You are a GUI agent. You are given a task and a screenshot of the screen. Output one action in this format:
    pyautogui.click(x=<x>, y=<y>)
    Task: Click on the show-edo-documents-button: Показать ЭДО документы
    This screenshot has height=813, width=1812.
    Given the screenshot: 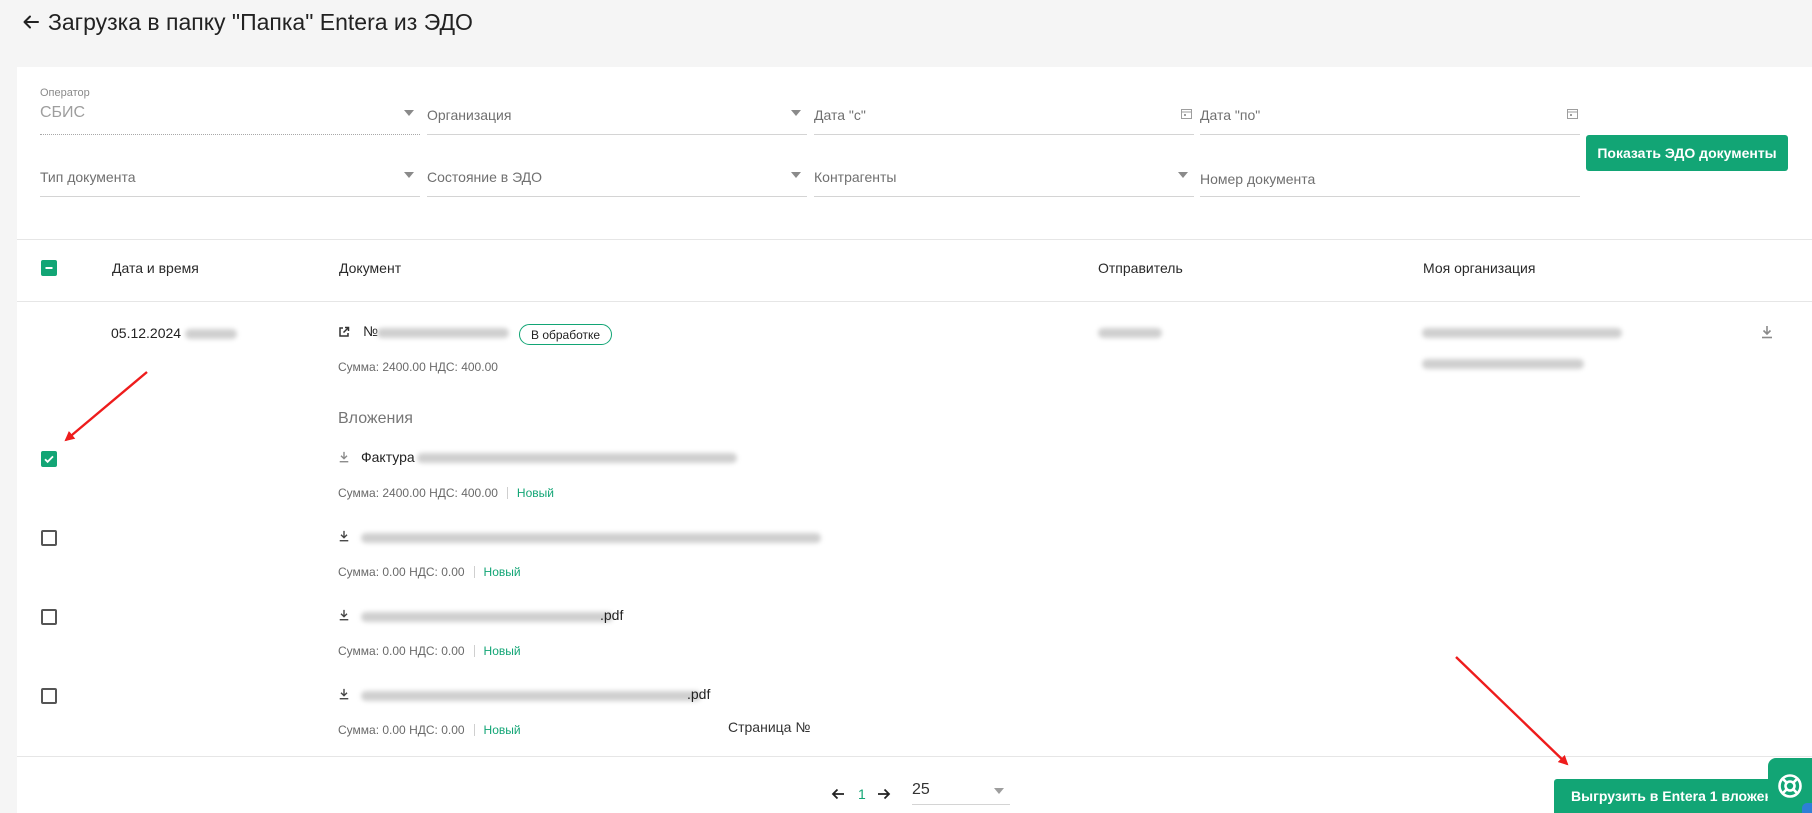 What is the action you would take?
    pyautogui.click(x=1687, y=153)
    